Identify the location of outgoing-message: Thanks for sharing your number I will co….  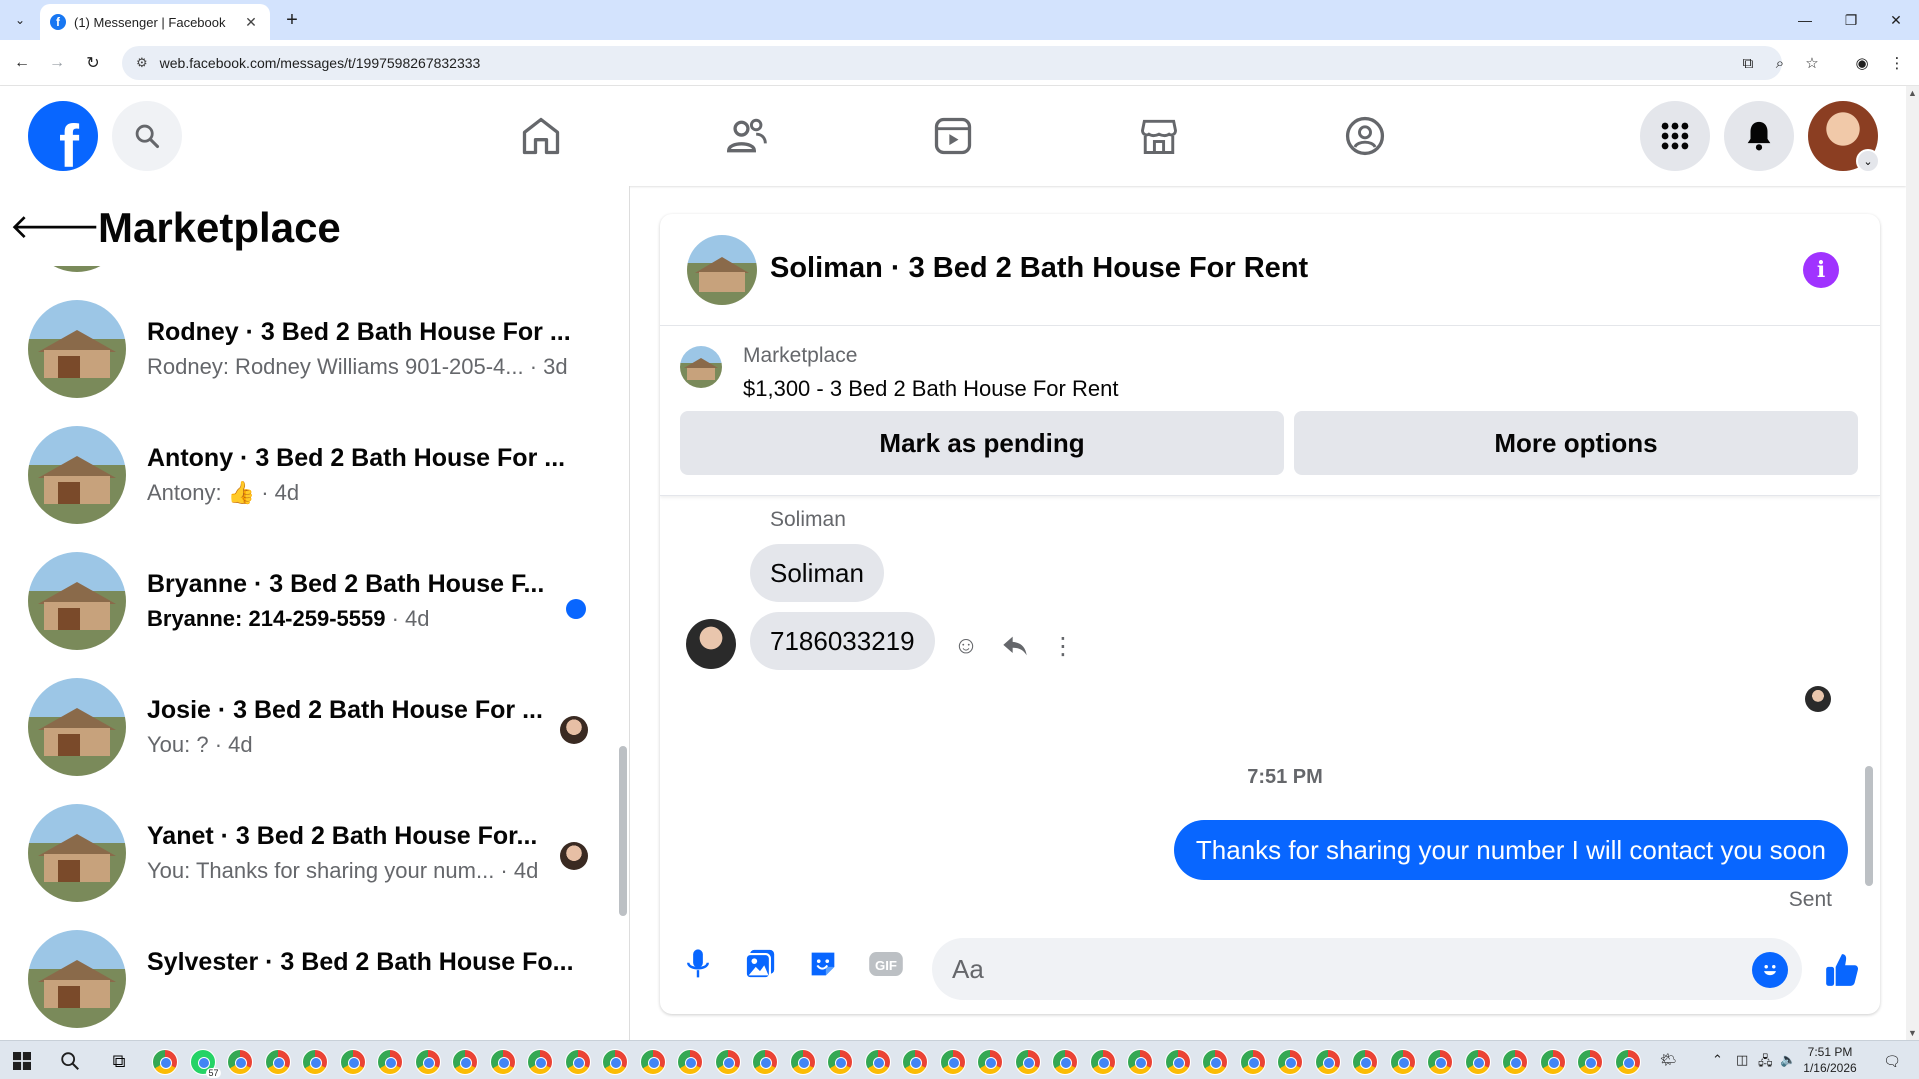
(1510, 850).